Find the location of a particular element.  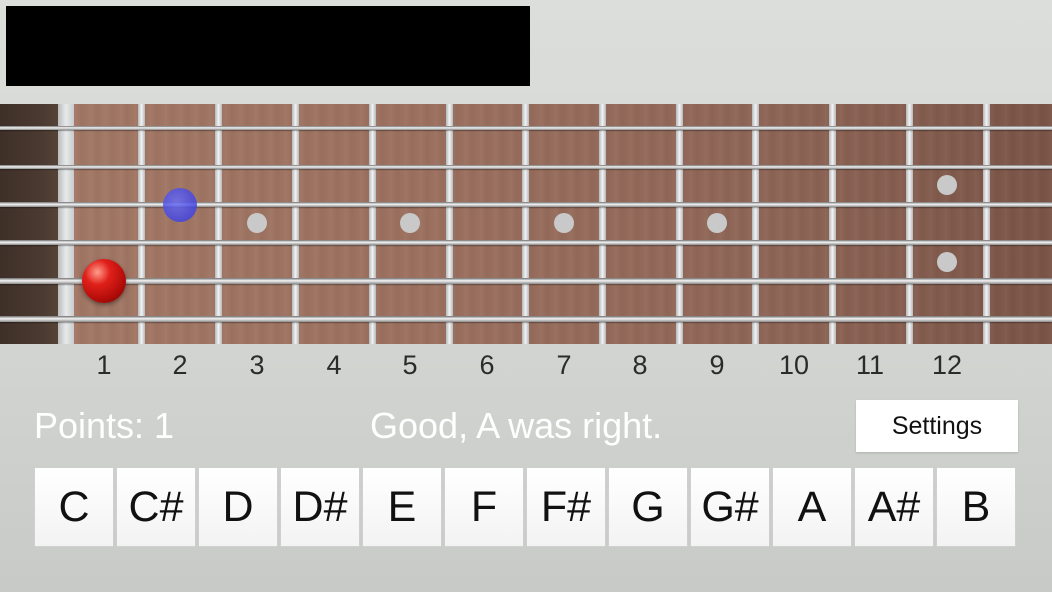

note-button-g-sharp: G# is located at coordinates (730, 507).